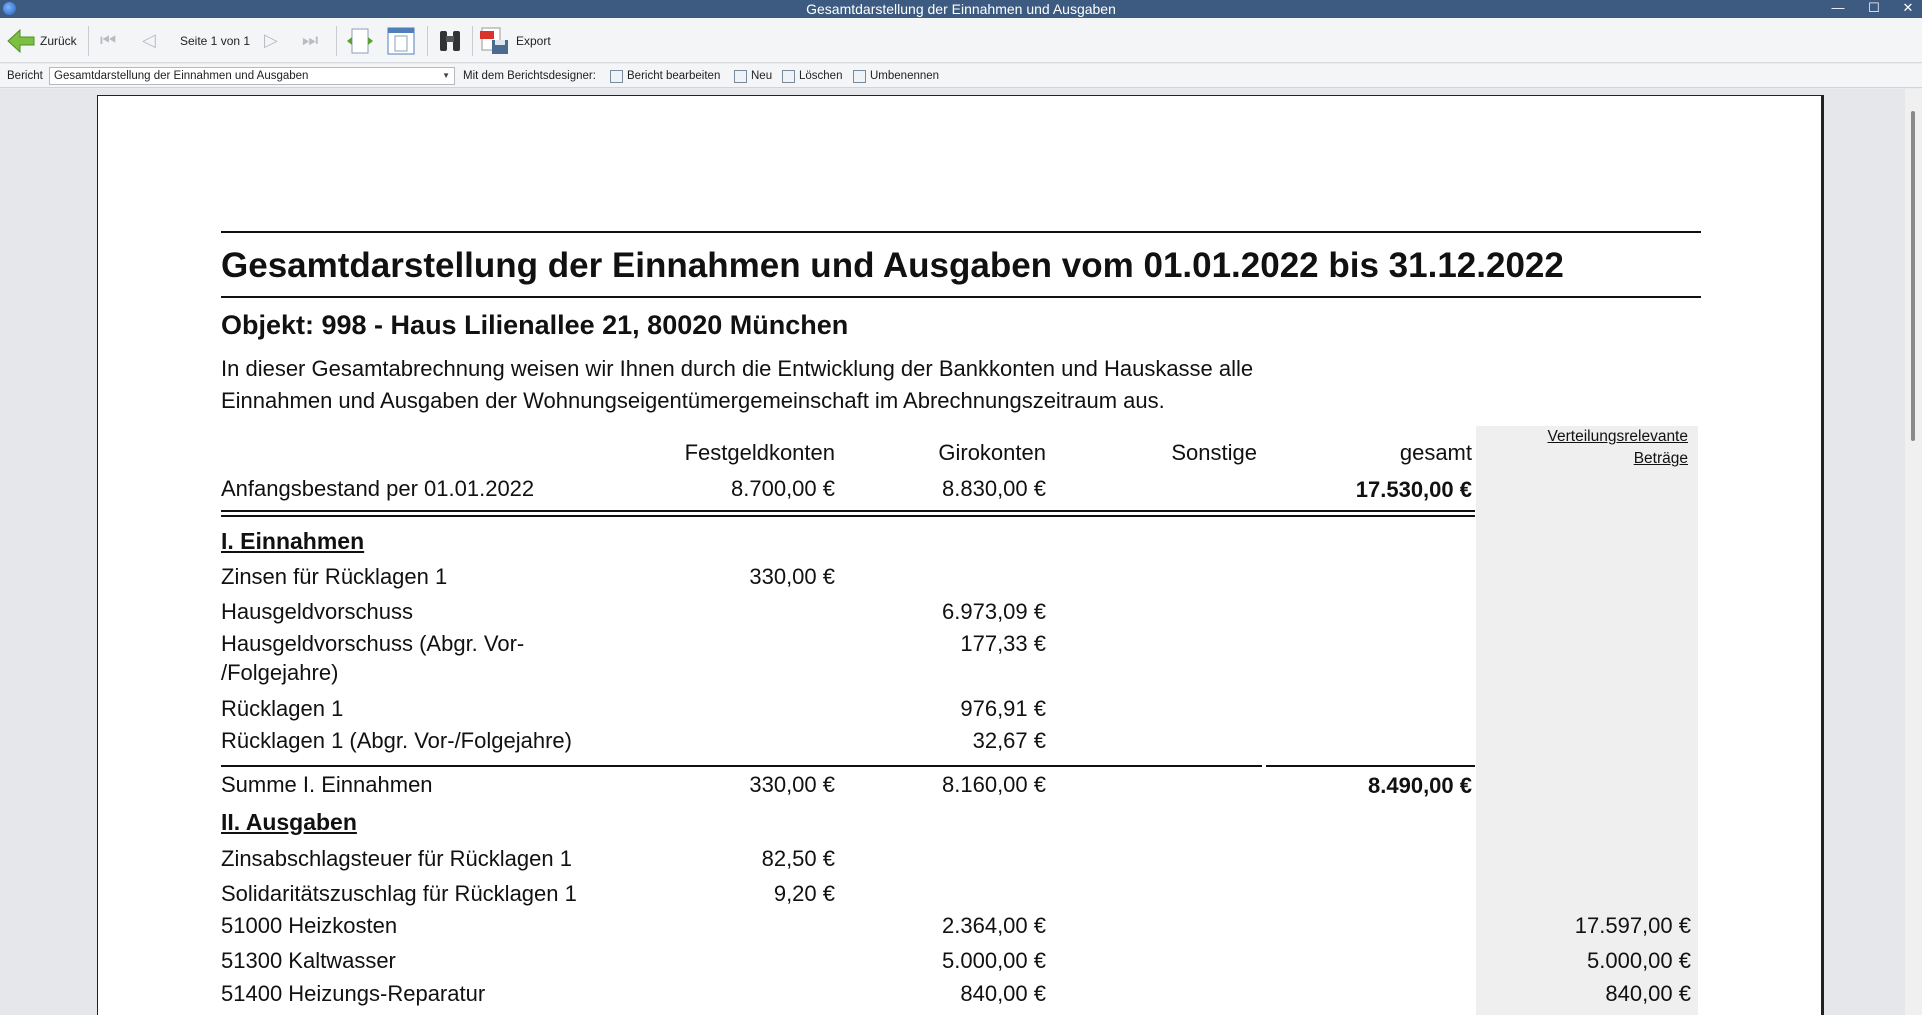 Image resolution: width=1922 pixels, height=1015 pixels. What do you see at coordinates (399, 893) in the screenshot?
I see `expense-row-label: Solidaritätszuschlag für Rücklagen 1` at bounding box center [399, 893].